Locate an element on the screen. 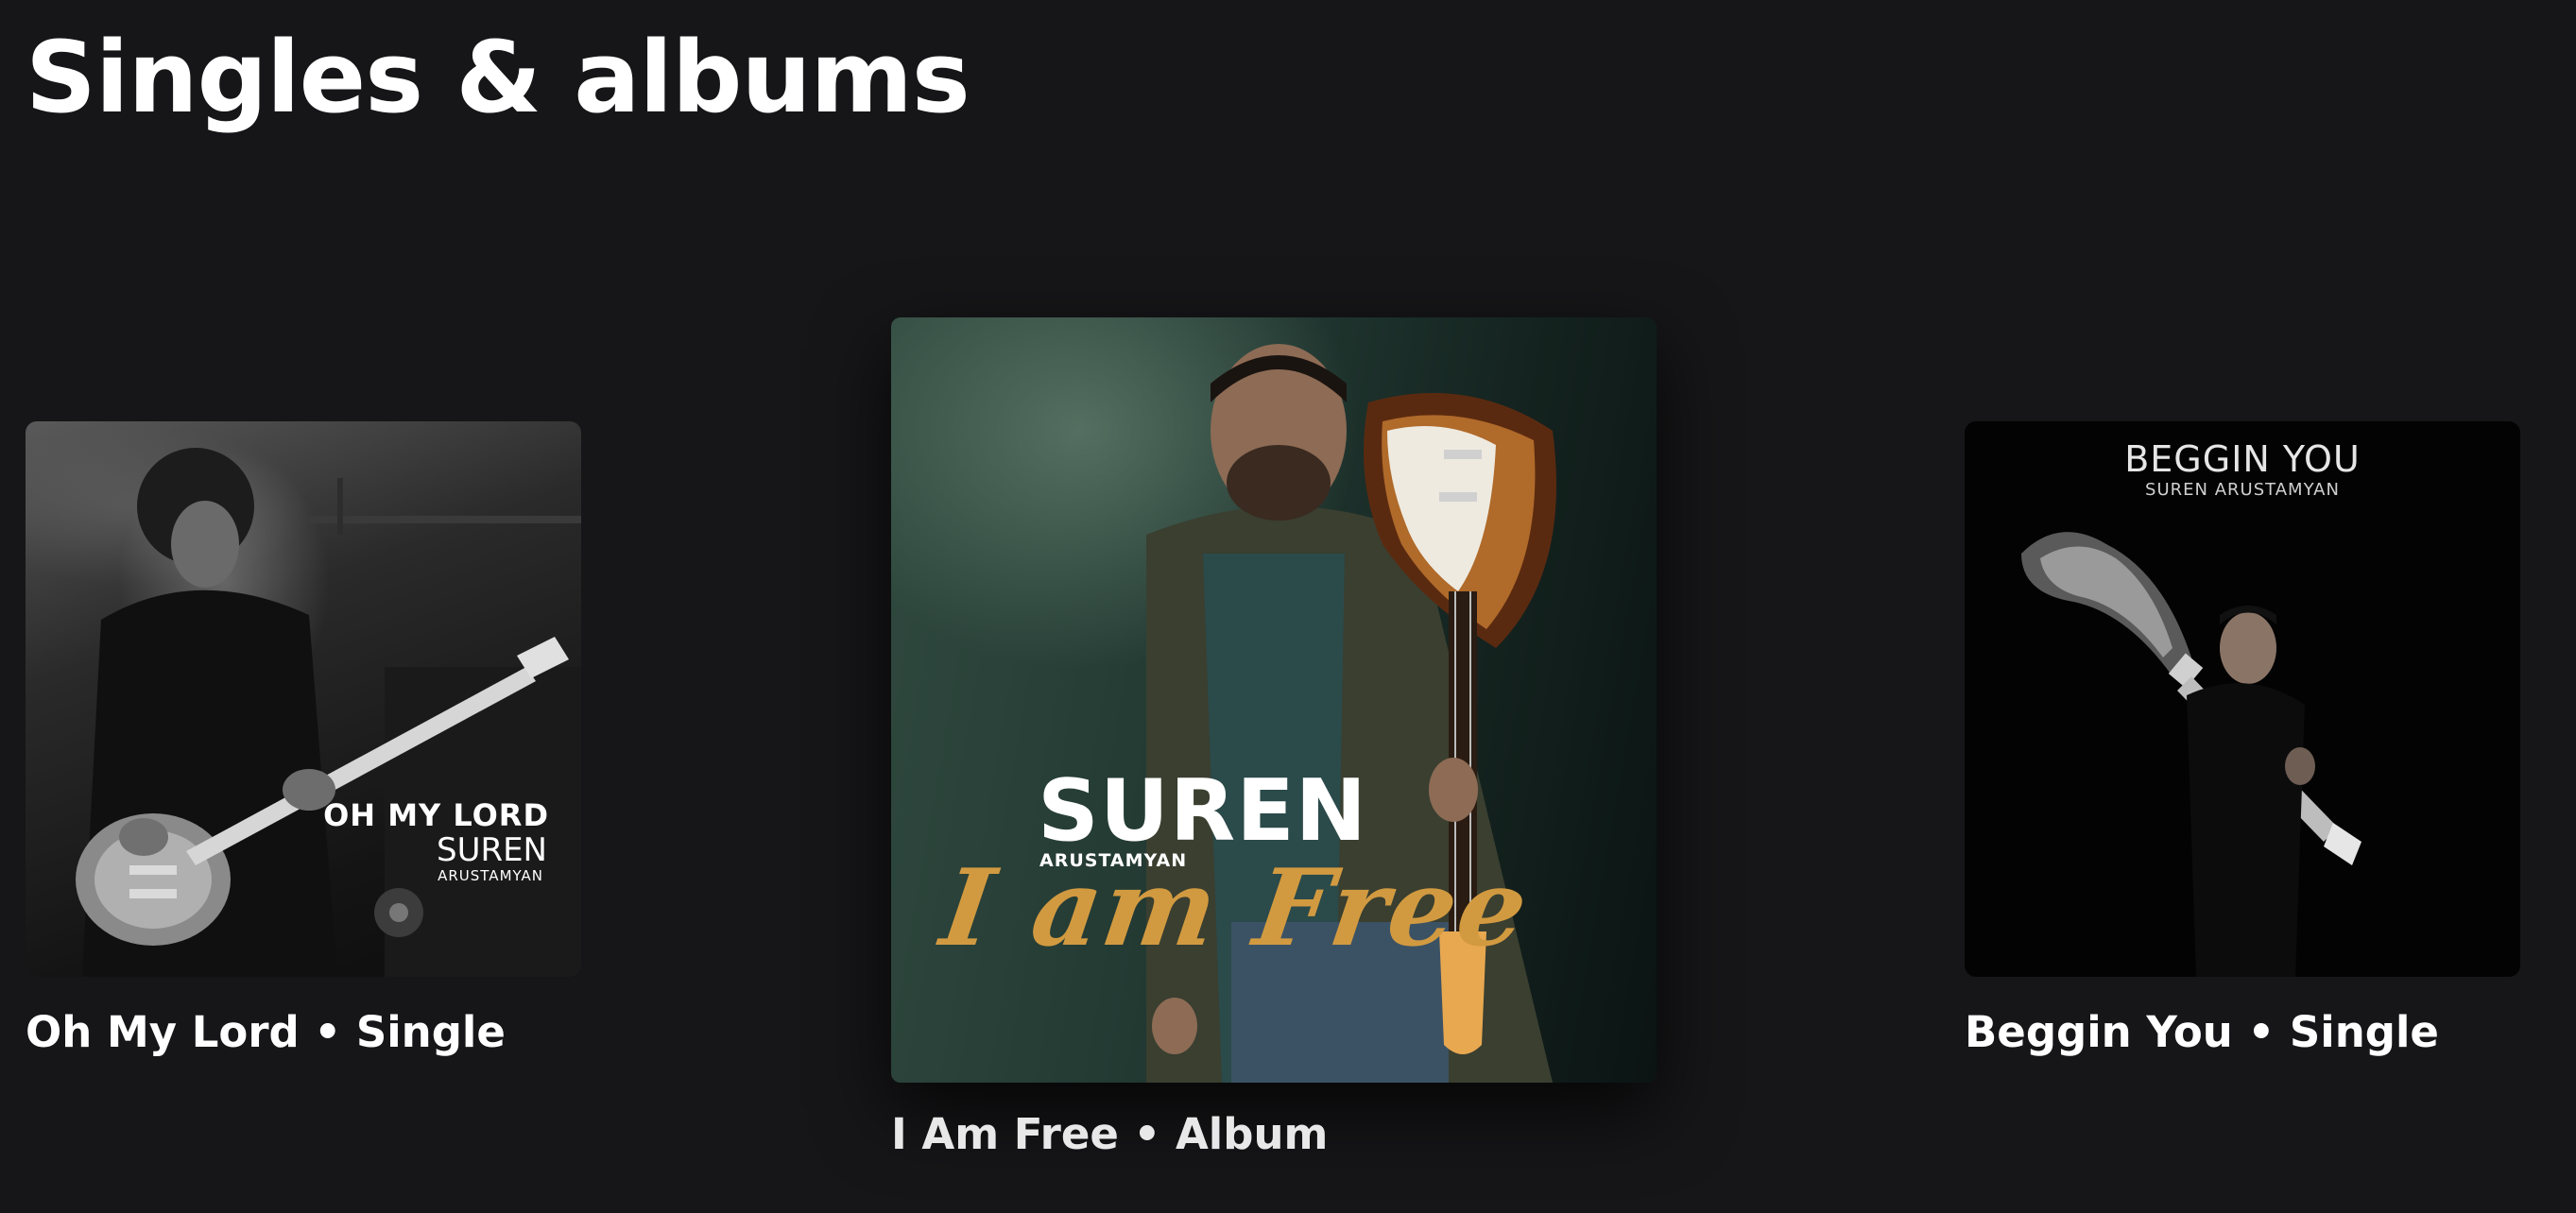 The width and height of the screenshot is (2576, 1213). cover-title-text: I am Free is located at coordinates (1235, 908).